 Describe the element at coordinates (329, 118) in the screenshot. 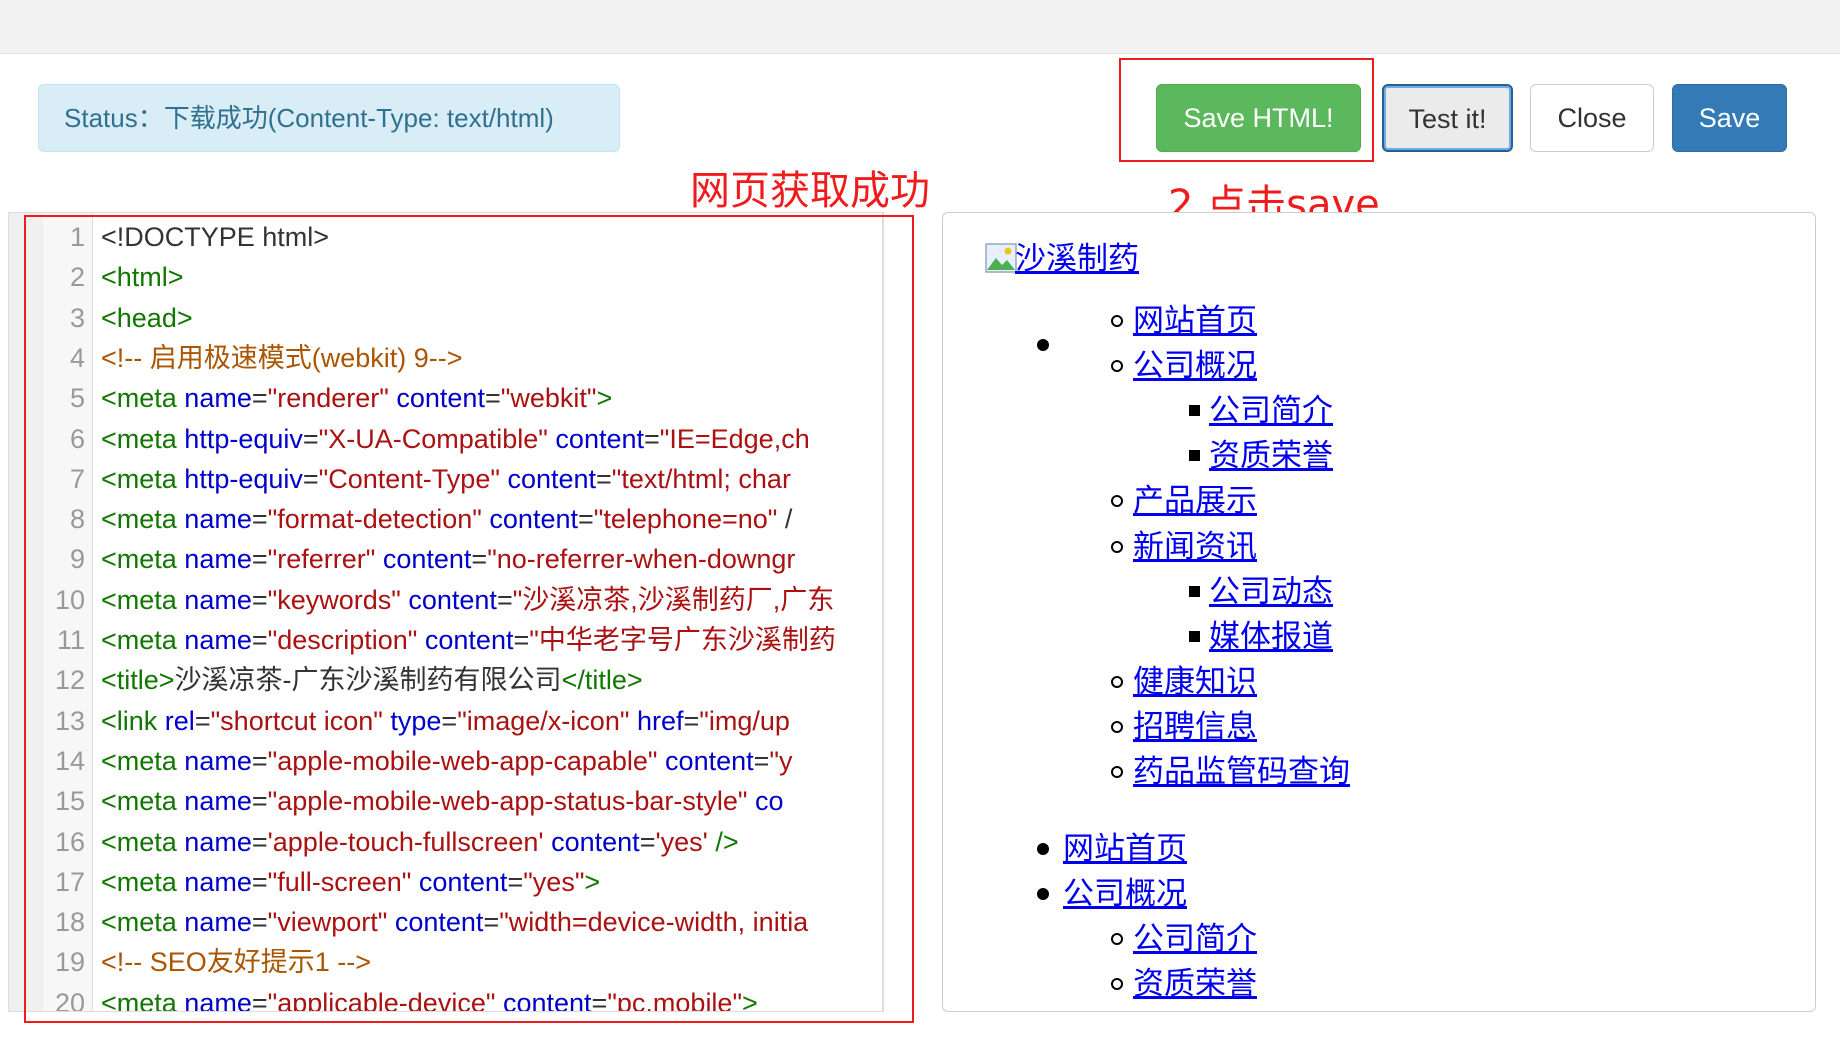

I see `status-alert: Status：下载成功(Content-Type: text/html)` at that location.